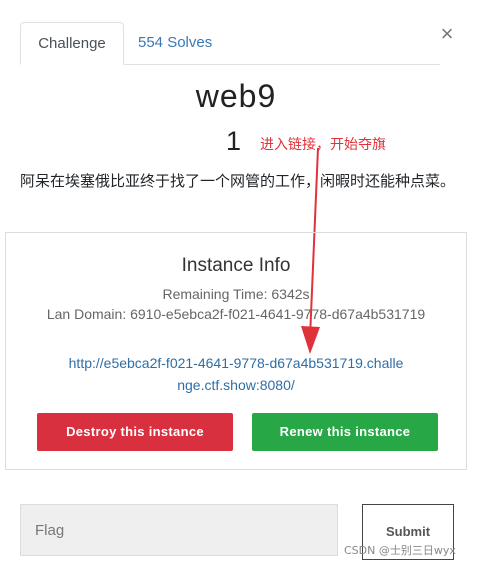  What do you see at coordinates (236, 265) in the screenshot?
I see `instance-title: Instance Info` at bounding box center [236, 265].